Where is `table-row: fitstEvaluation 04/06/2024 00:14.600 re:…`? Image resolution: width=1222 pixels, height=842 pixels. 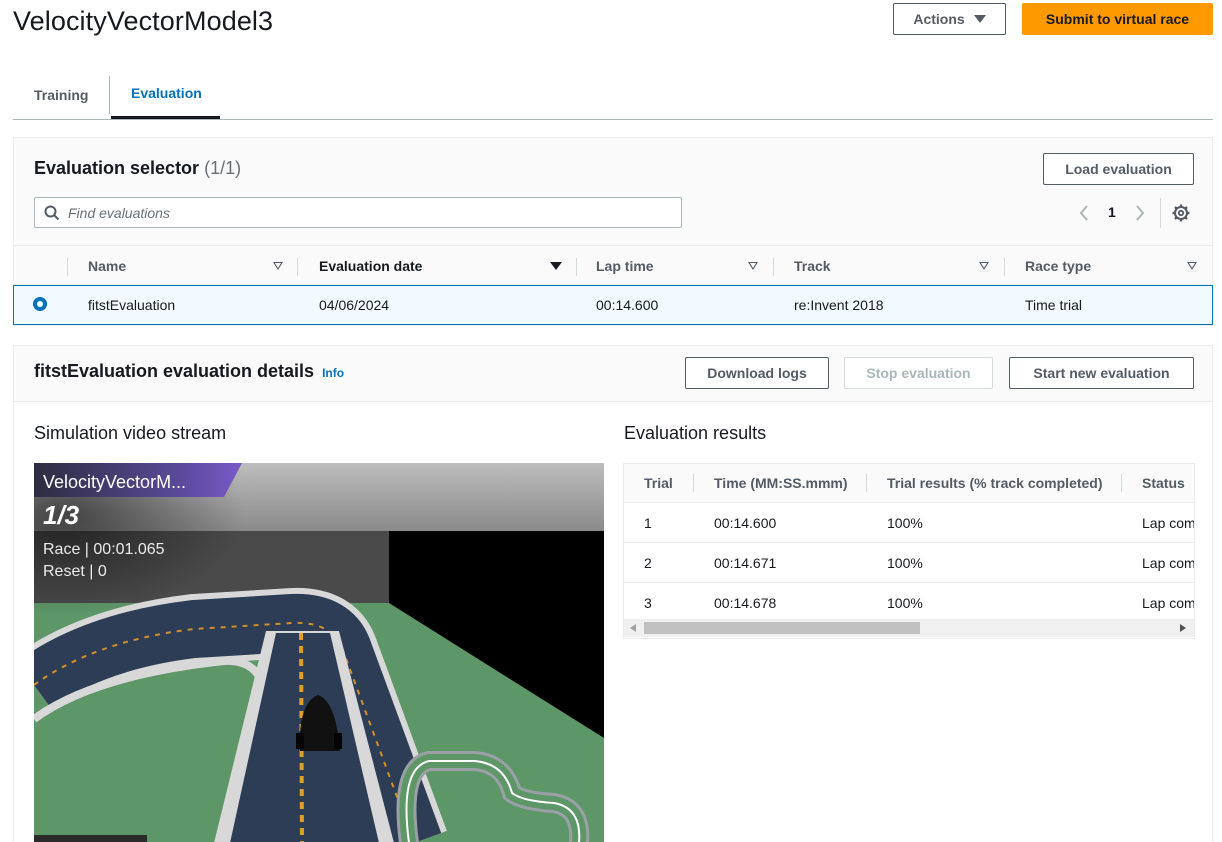
table-row: fitstEvaluation 04/06/2024 00:14.600 re:… is located at coordinates (613, 305).